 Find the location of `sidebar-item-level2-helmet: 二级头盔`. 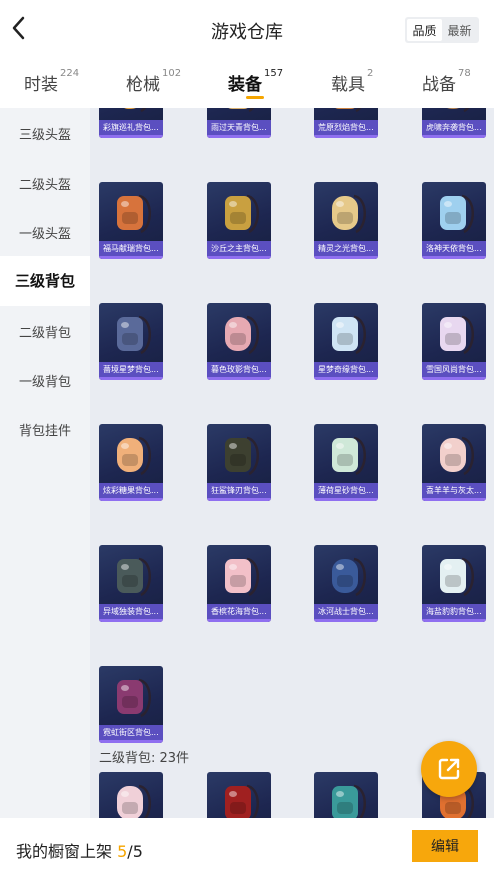

sidebar-item-level2-helmet: 二级头盔 is located at coordinates (45, 183).